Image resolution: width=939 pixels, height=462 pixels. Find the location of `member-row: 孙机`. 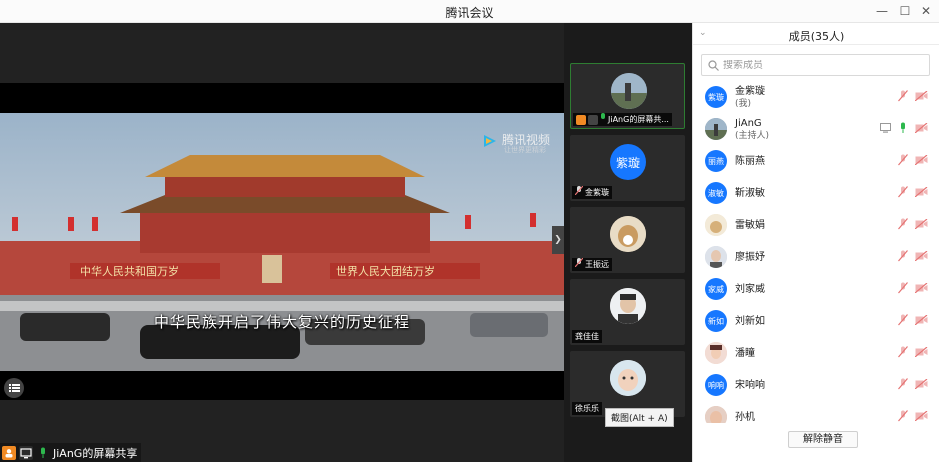

member-row: 孙机 is located at coordinates (816, 412).